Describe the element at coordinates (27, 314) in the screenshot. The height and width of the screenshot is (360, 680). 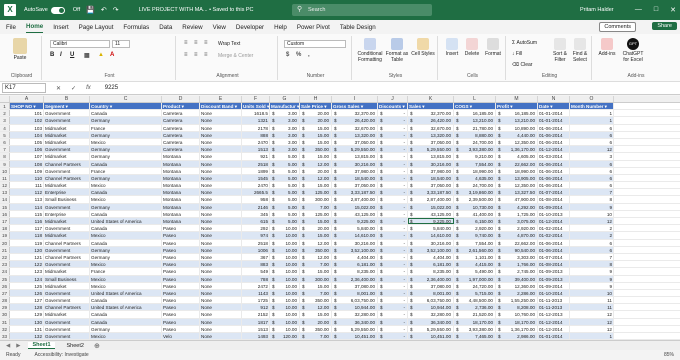
I see `table-cell: 129` at that location.